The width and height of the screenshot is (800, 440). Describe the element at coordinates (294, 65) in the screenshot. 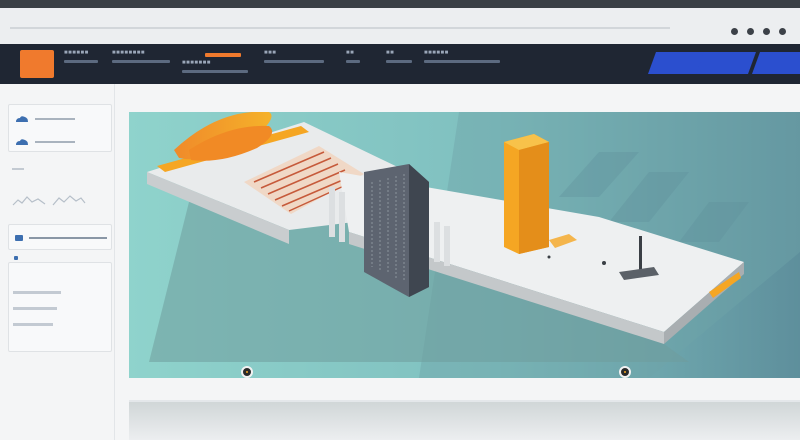

I see `nav-item-4: ■■■` at that location.